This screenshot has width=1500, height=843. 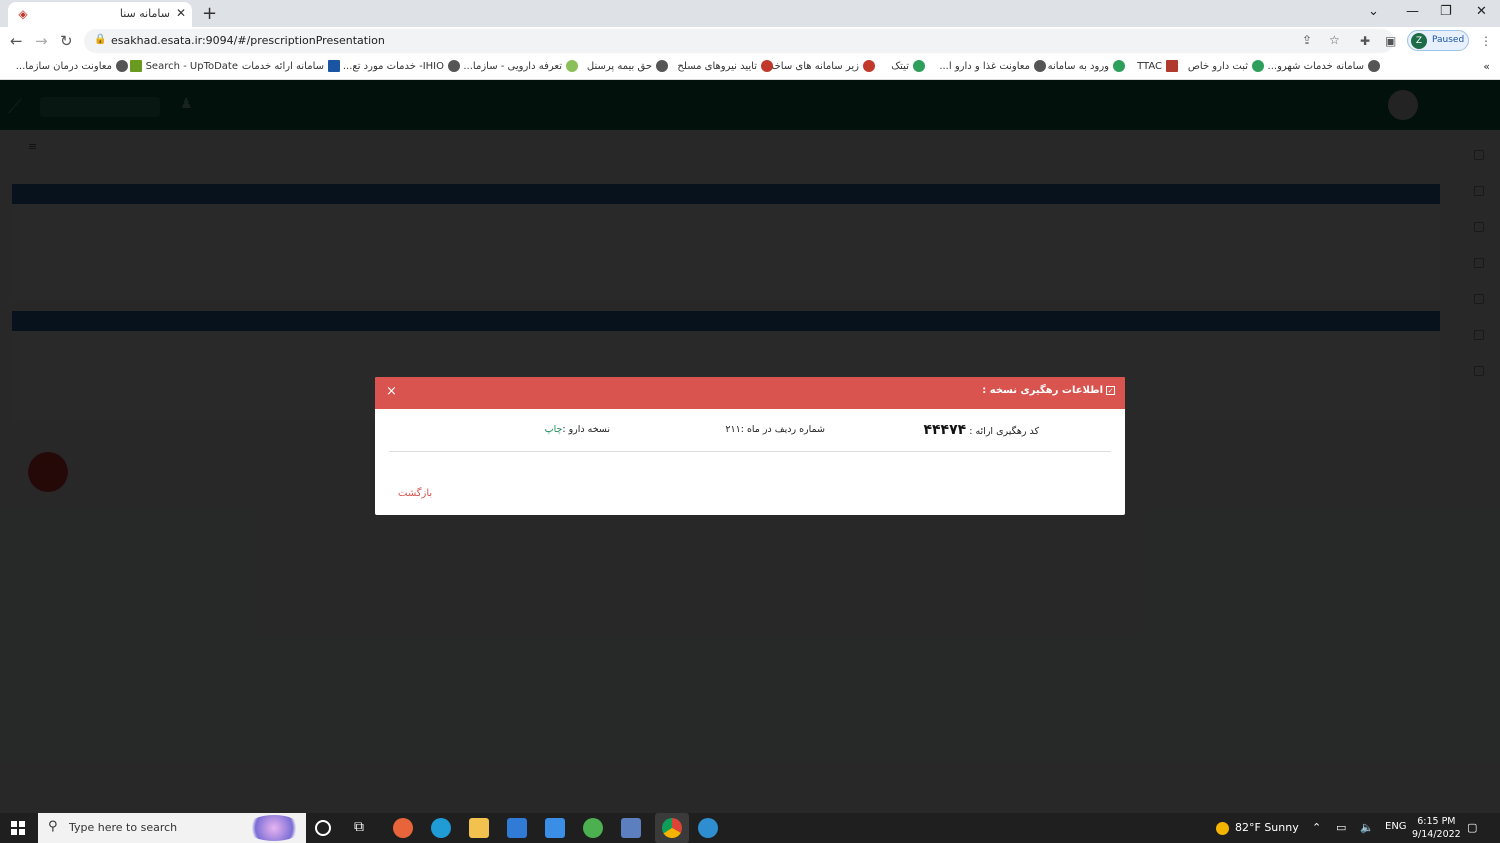 I want to click on language-indicator: ENG, so click(x=1396, y=826).